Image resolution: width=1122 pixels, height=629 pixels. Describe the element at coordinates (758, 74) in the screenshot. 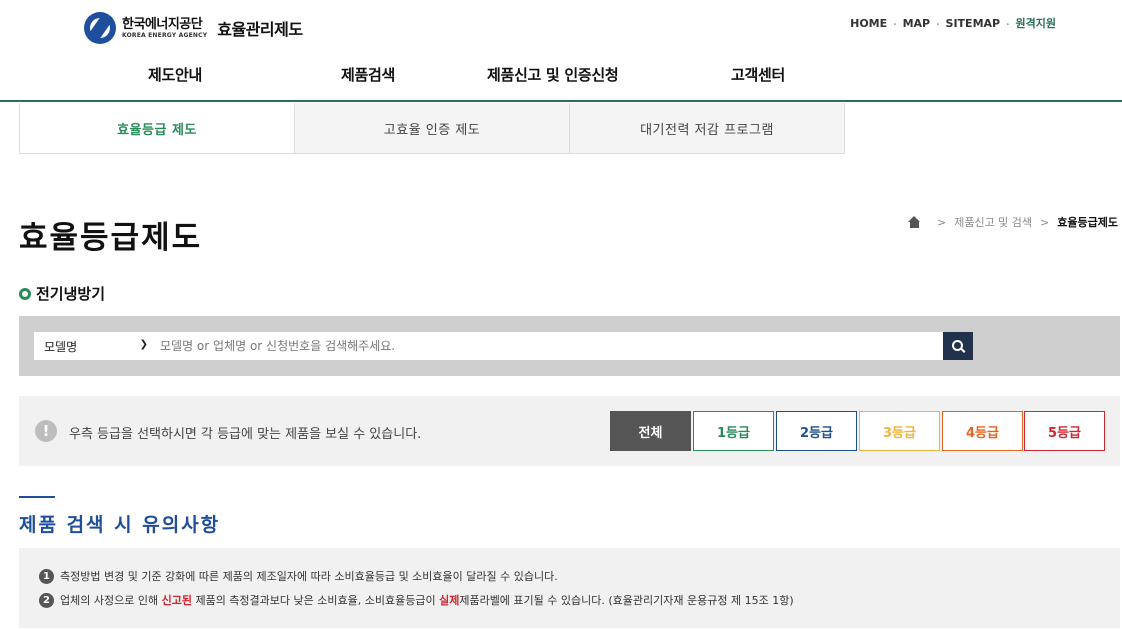

I see `nav-customer-center: 고객센터` at that location.